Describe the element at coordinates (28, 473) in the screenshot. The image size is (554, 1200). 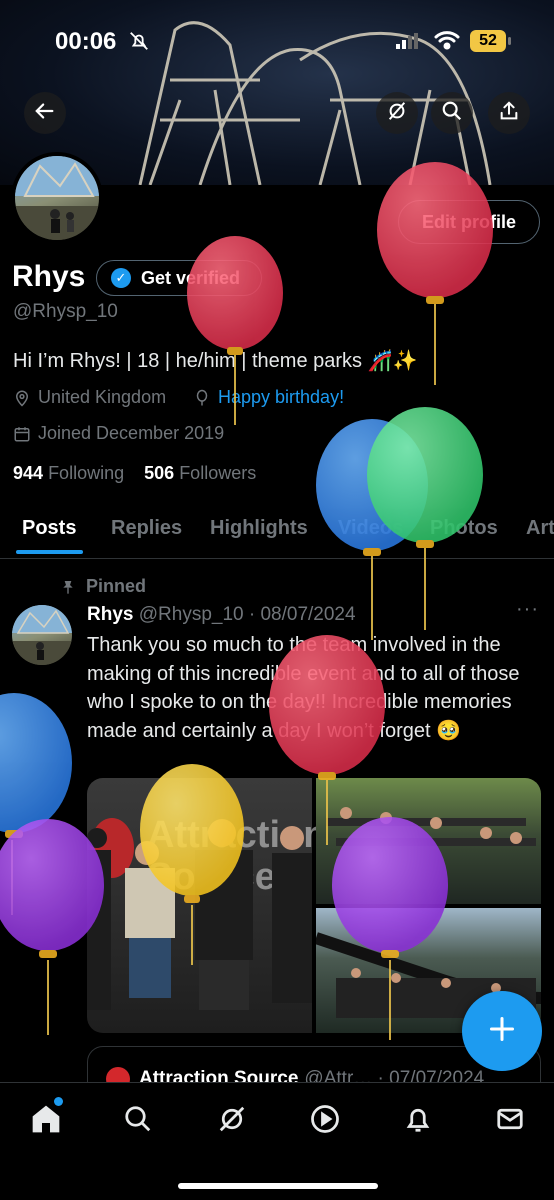
I see `following-count: 944` at that location.